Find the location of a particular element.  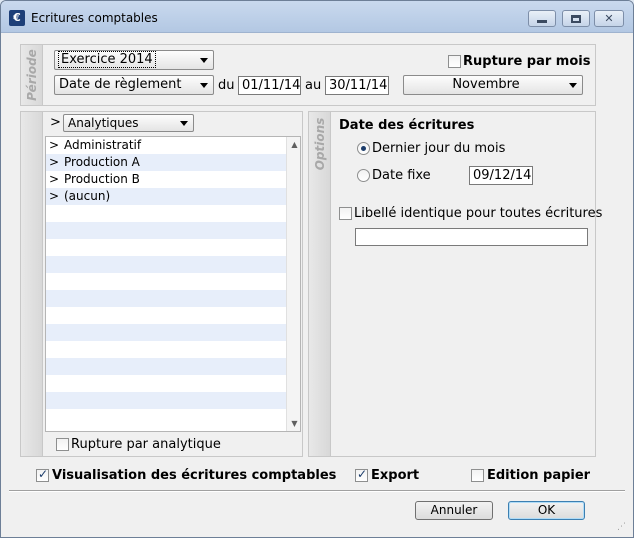

last-day-radio is located at coordinates (363, 148).